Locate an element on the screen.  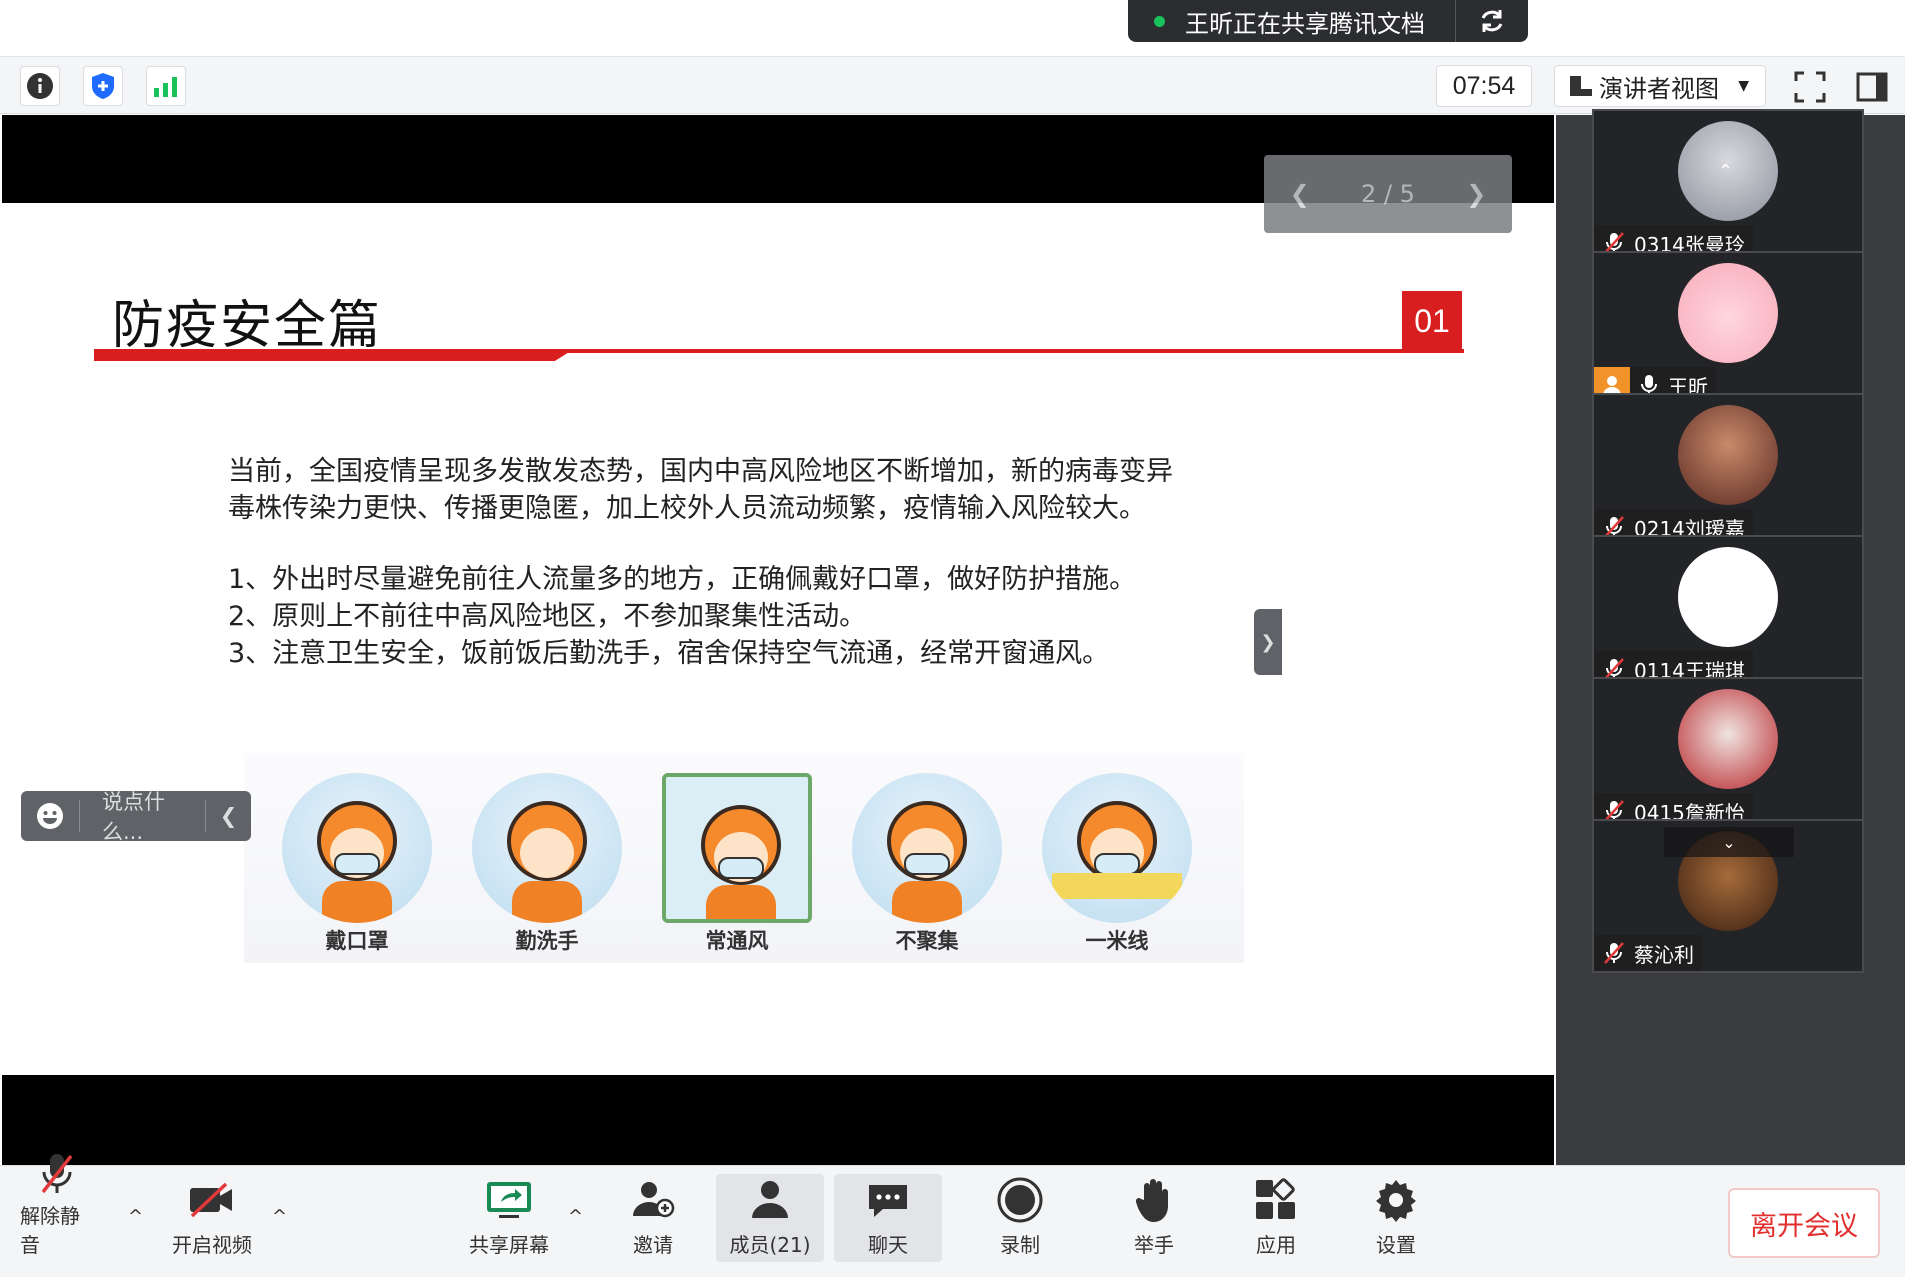
share-screen-icon is located at coordinates (509, 1199).